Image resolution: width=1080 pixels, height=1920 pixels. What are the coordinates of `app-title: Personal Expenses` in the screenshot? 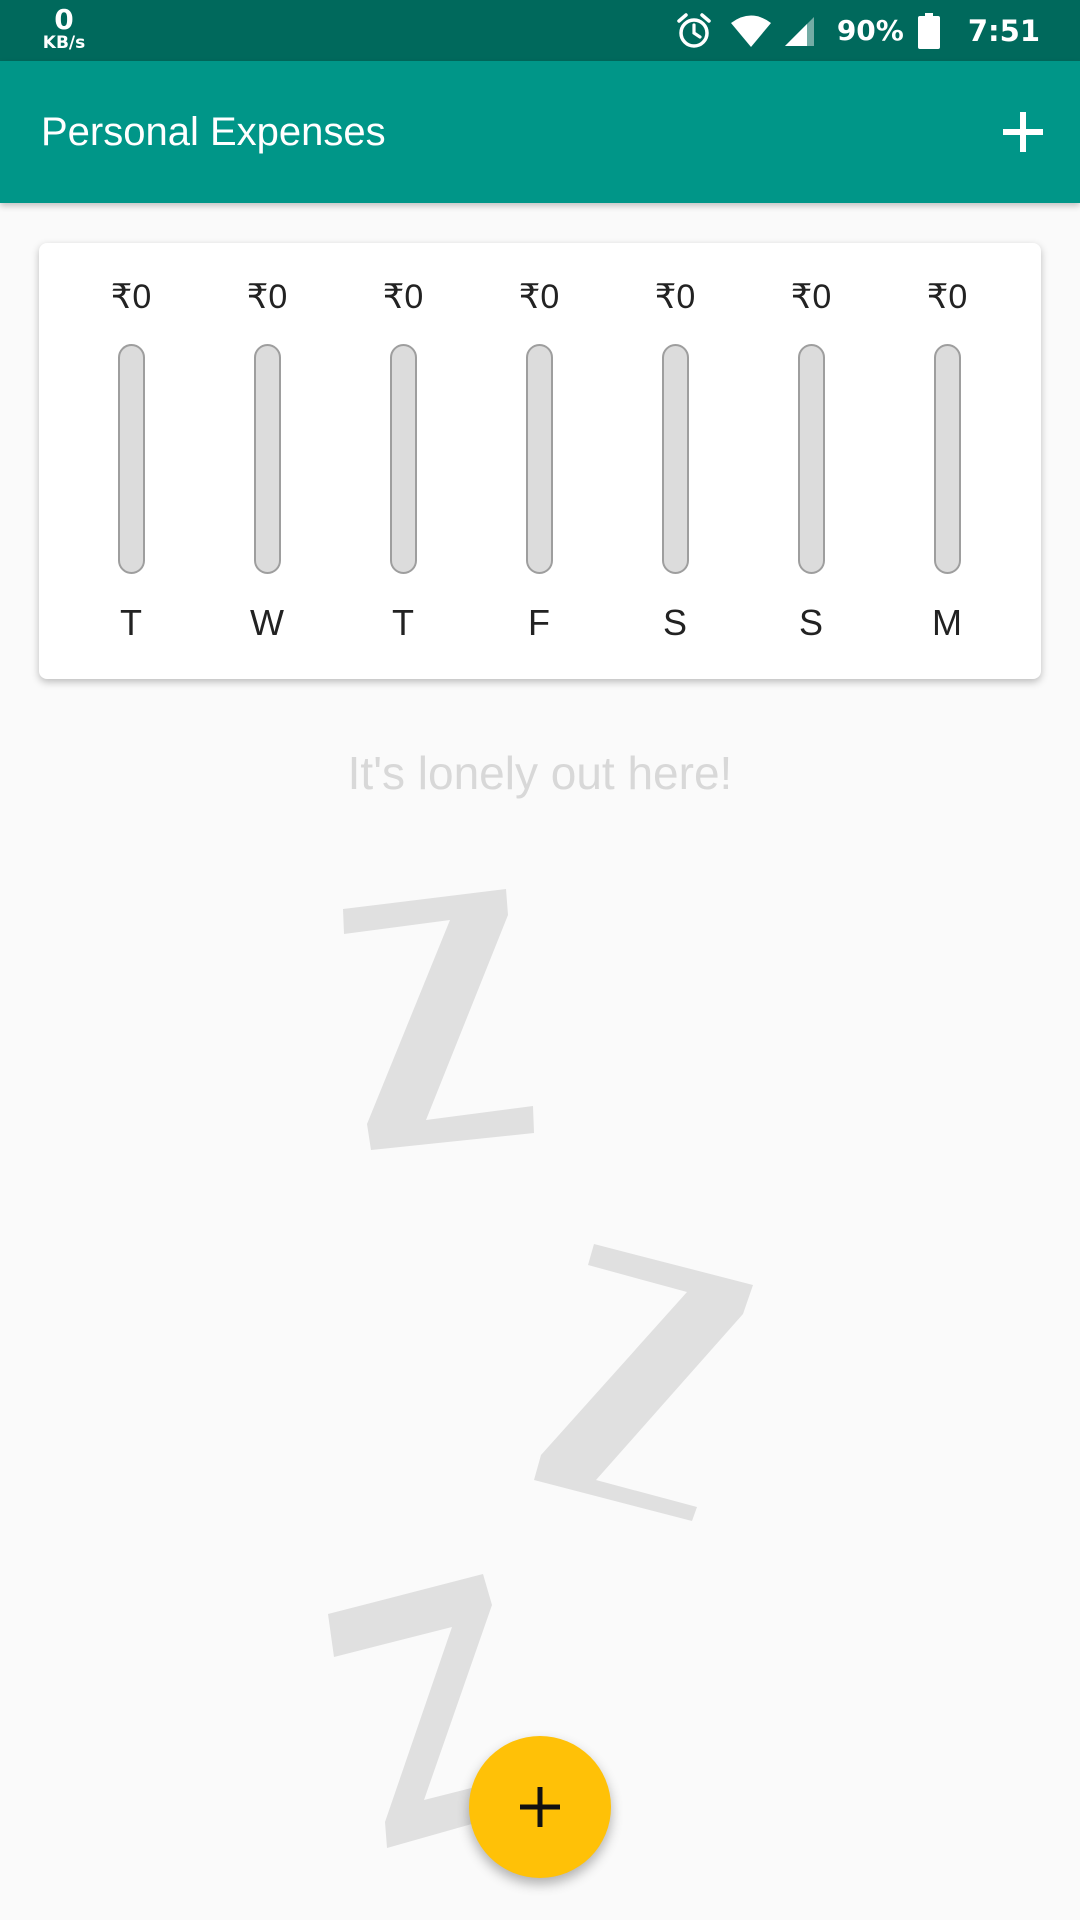 It's located at (213, 132).